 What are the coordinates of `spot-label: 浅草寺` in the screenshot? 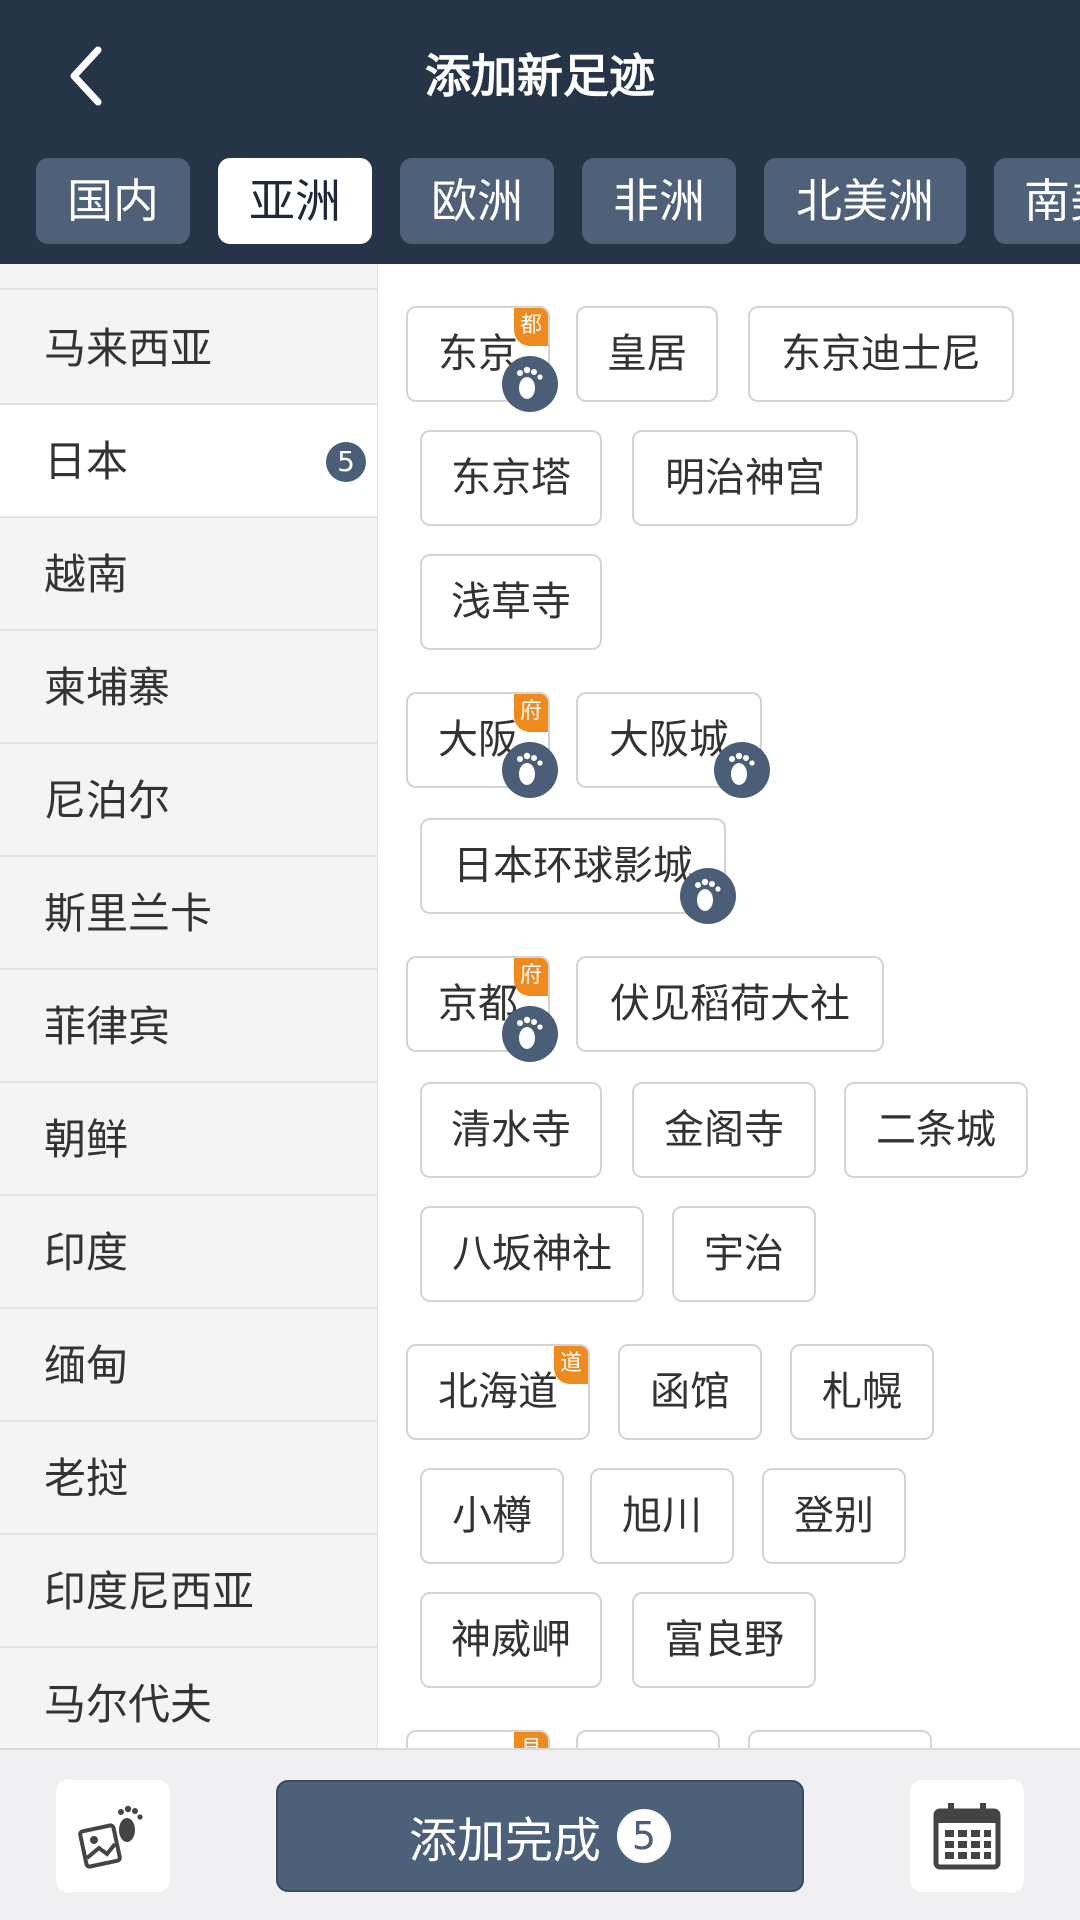 It's located at (511, 602).